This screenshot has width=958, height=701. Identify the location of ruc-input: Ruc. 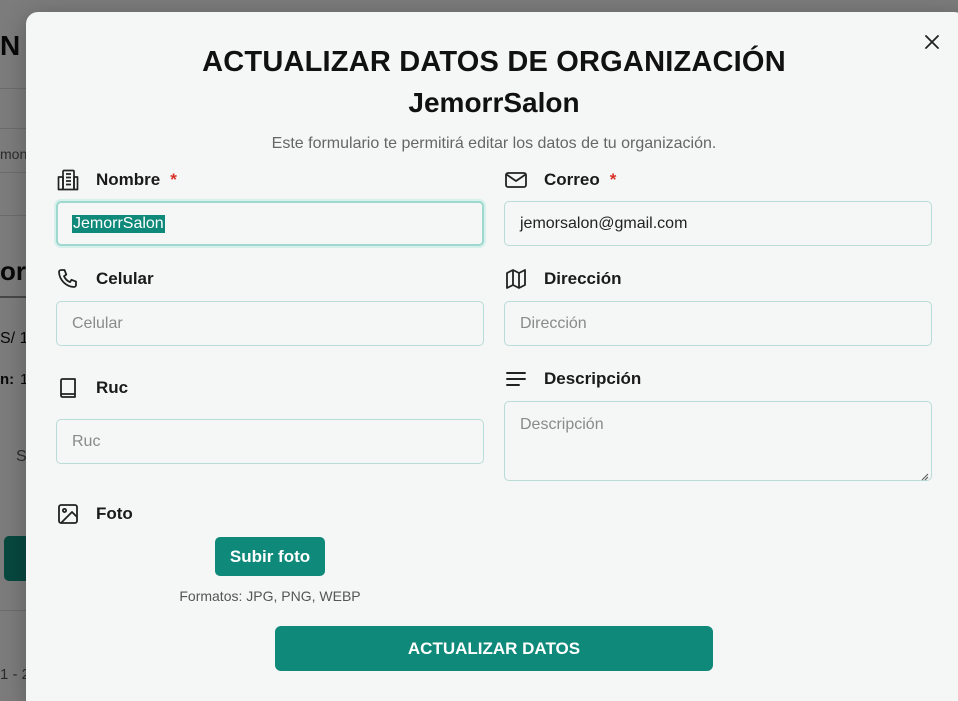
(270, 441).